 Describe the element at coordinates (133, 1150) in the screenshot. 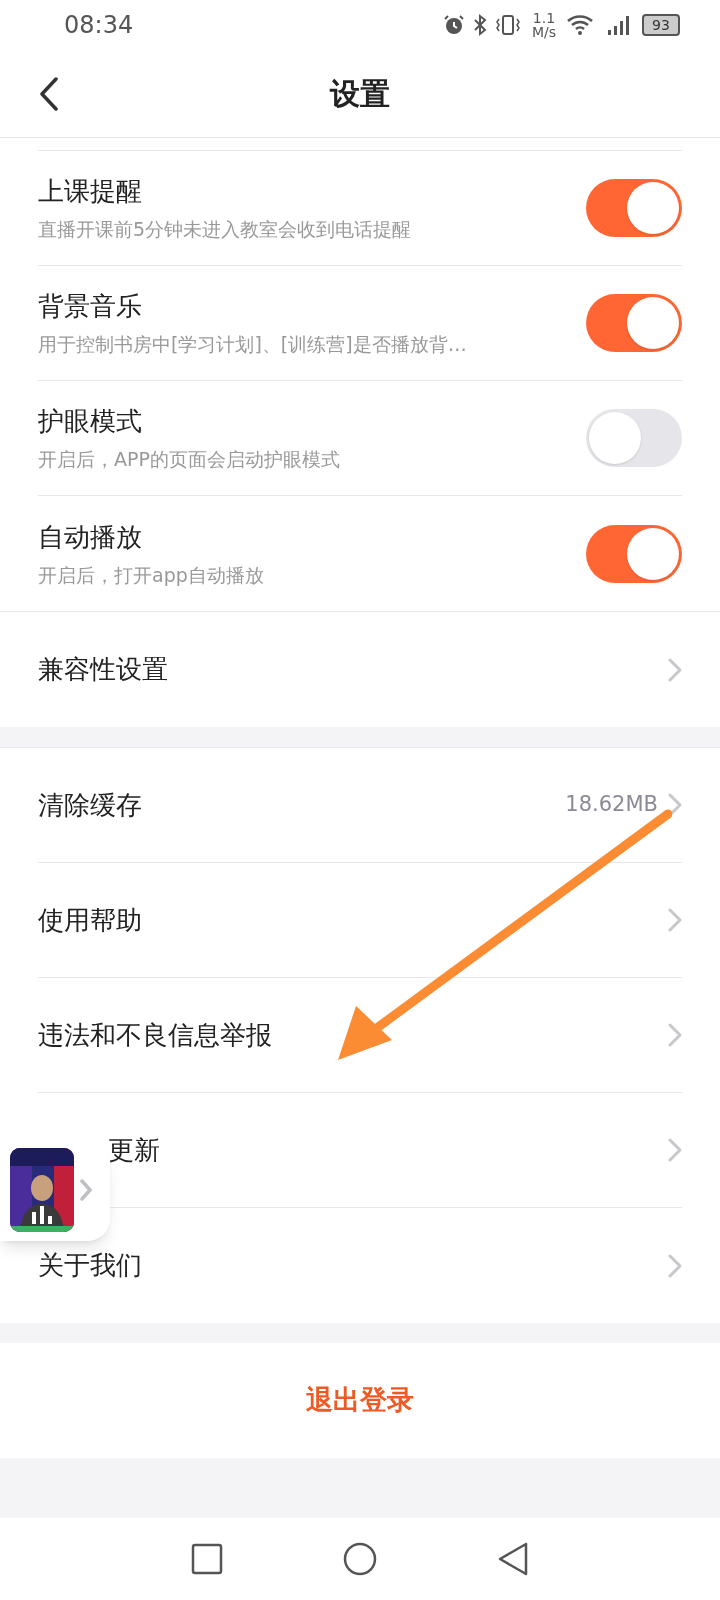

I see `menu-item-label: 更新` at that location.